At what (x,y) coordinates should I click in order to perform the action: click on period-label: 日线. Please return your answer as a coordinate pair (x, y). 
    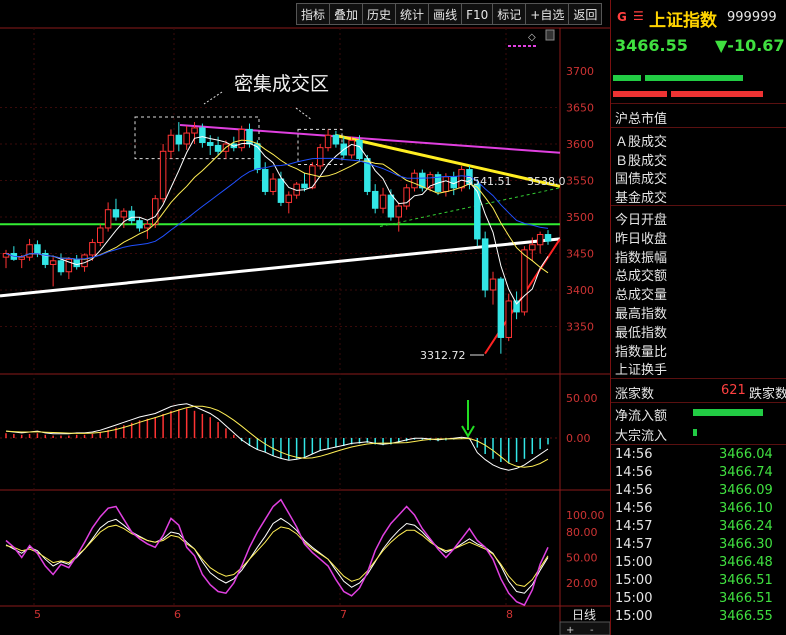
    Looking at the image, I should click on (584, 615).